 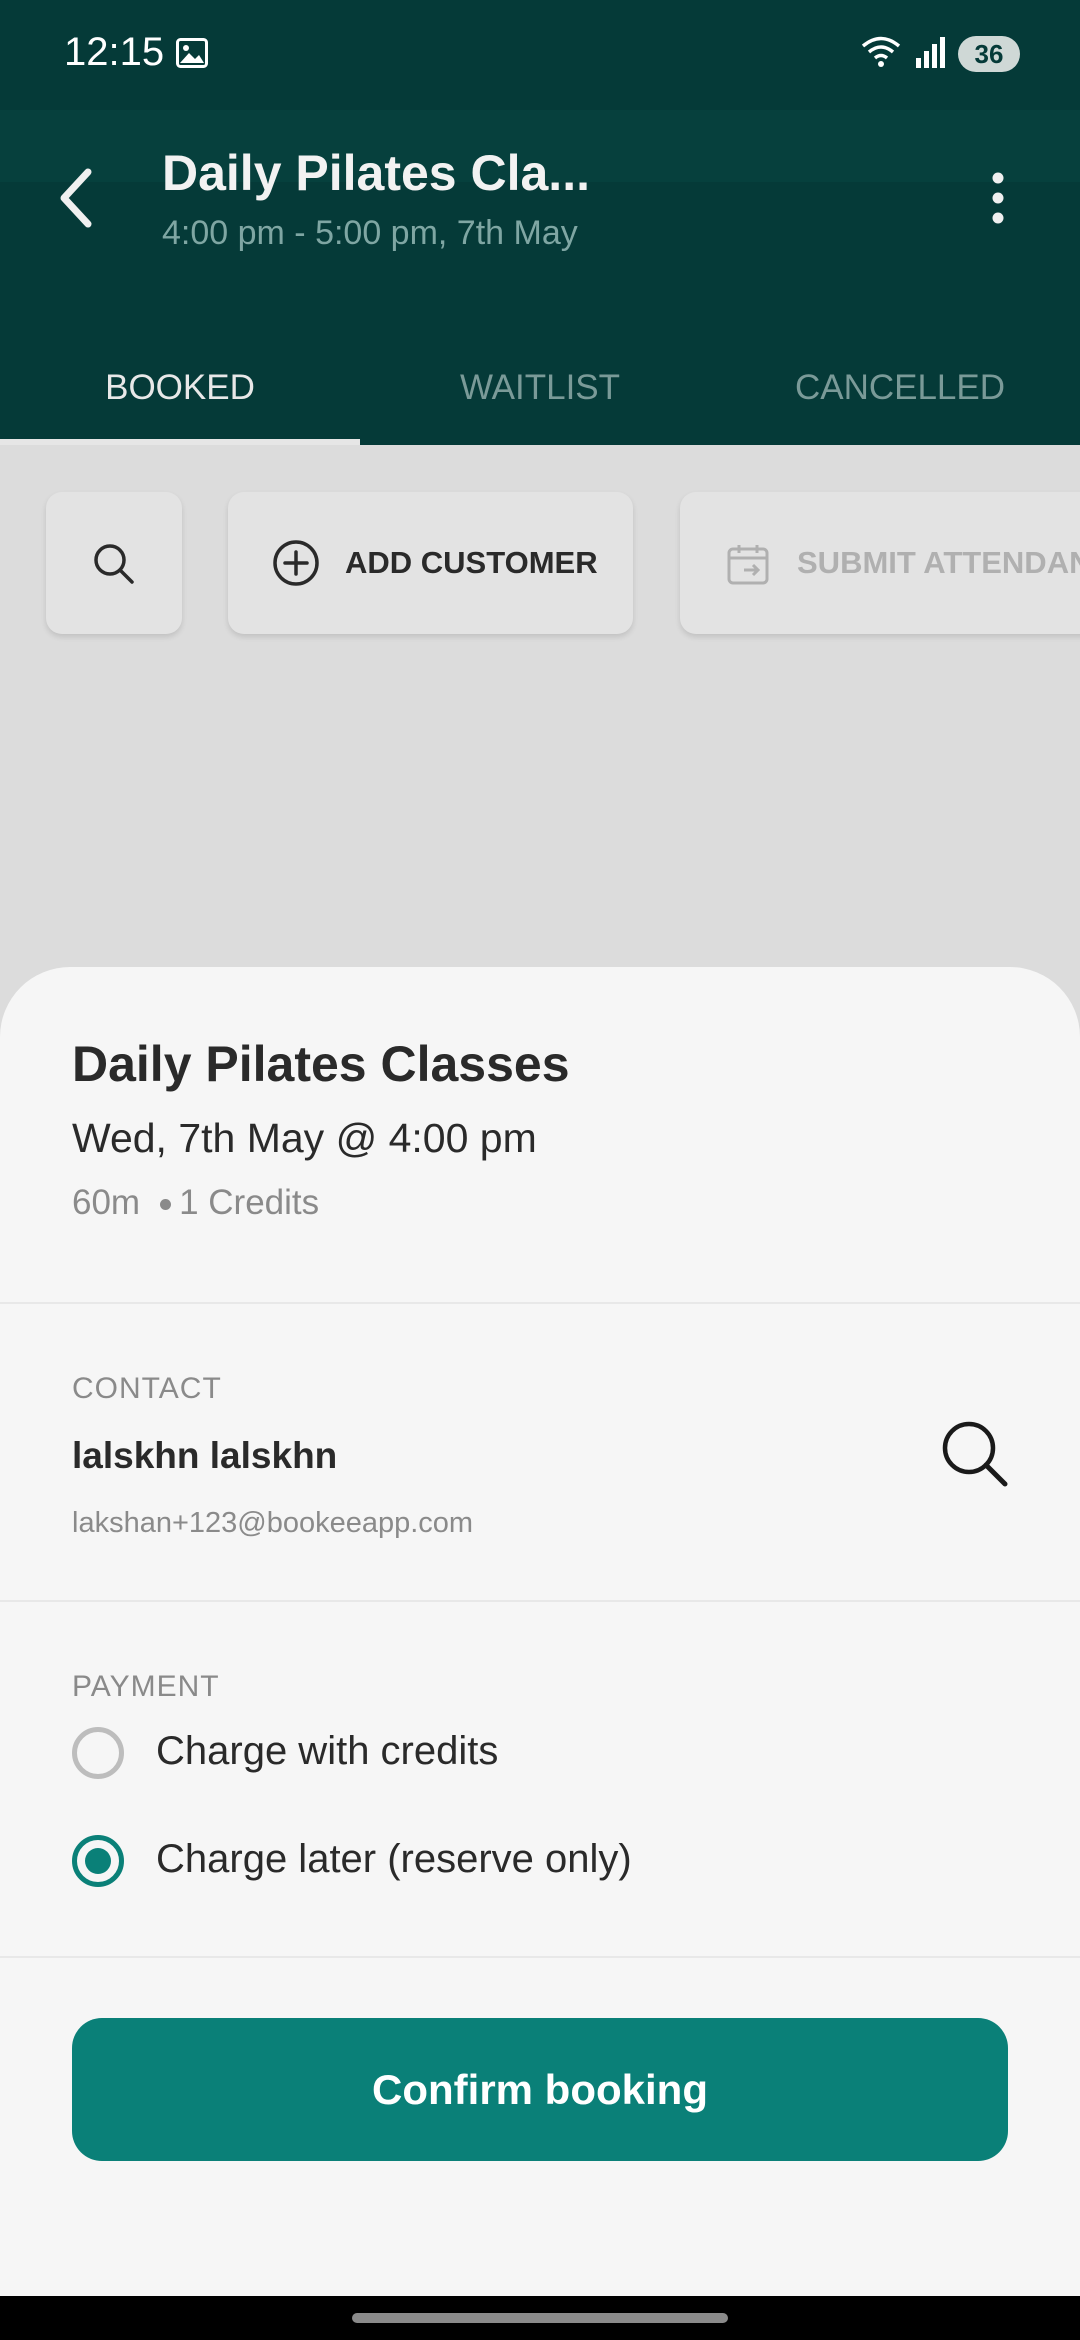 What do you see at coordinates (540, 55) in the screenshot?
I see `status-bar: 12:15 36` at bounding box center [540, 55].